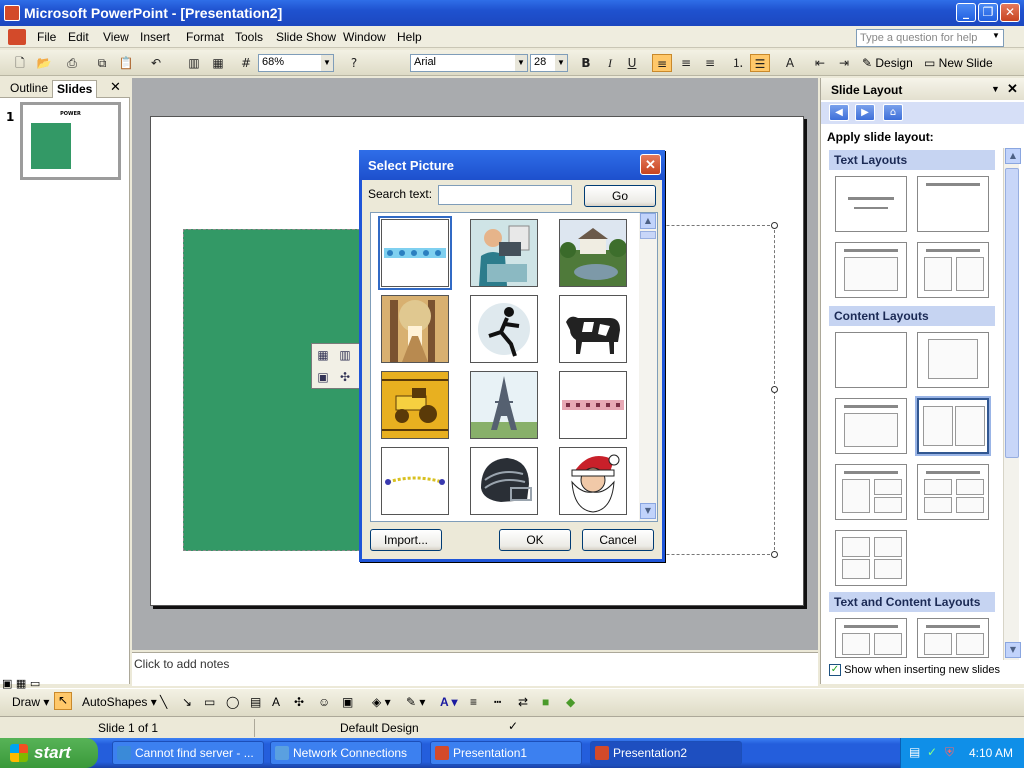 Image resolution: width=1024 pixels, height=768 pixels. What do you see at coordinates (345, 377) in the screenshot?
I see `insert-diagram-icon: ✣` at bounding box center [345, 377].